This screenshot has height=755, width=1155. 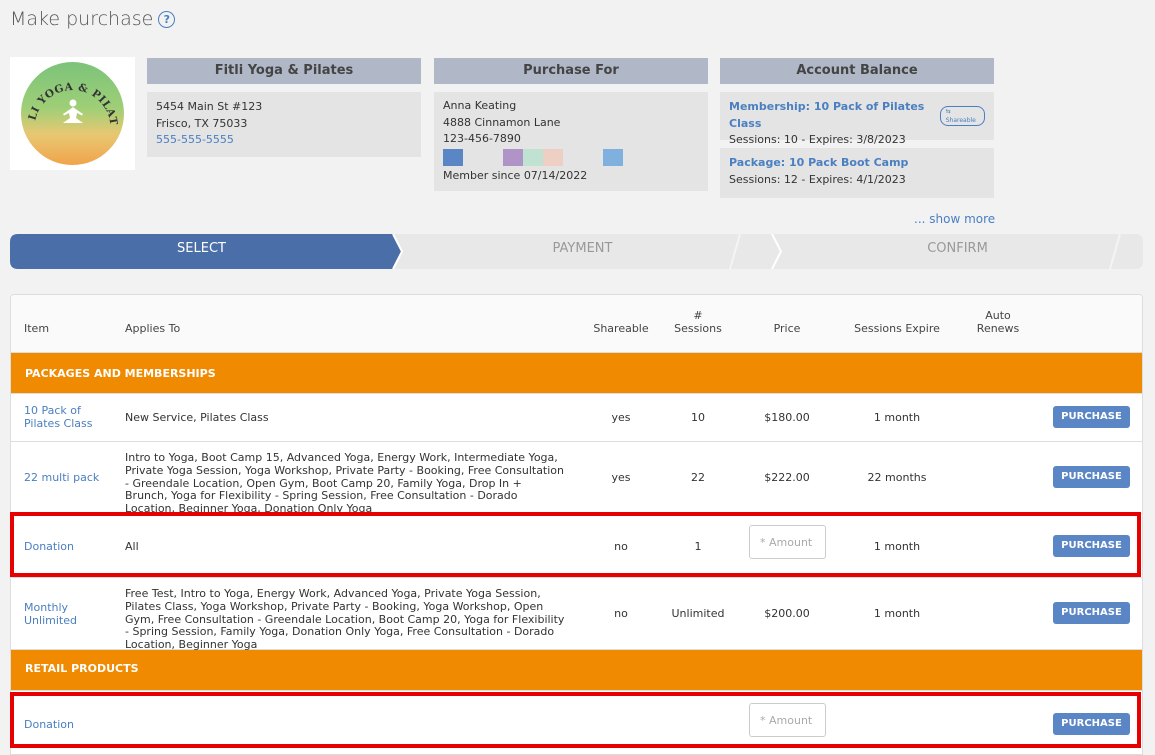 What do you see at coordinates (482, 138) in the screenshot?
I see `customer-phone: 123-456-7890` at bounding box center [482, 138].